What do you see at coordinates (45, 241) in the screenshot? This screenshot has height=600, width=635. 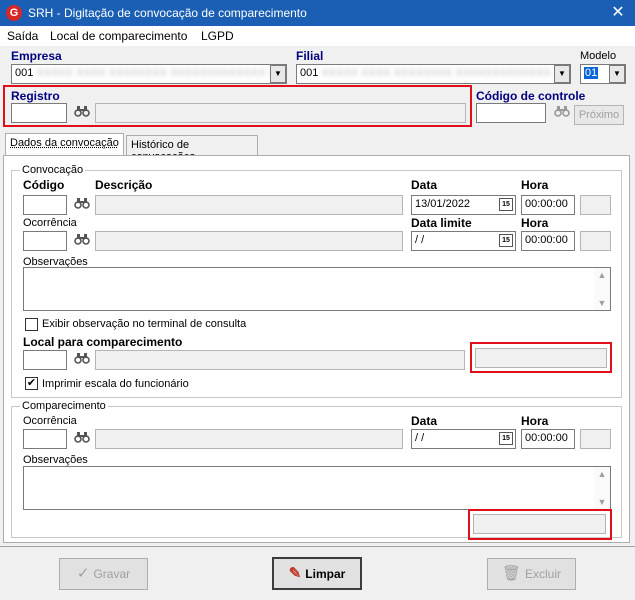 I see `ocorrencia-input` at bounding box center [45, 241].